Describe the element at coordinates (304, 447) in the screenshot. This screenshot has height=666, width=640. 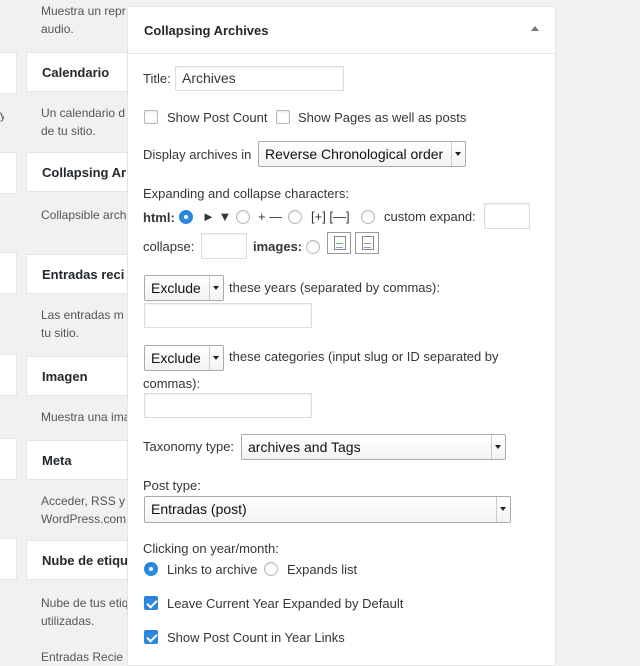
I see `taxonomy-value: archives and Tags` at that location.